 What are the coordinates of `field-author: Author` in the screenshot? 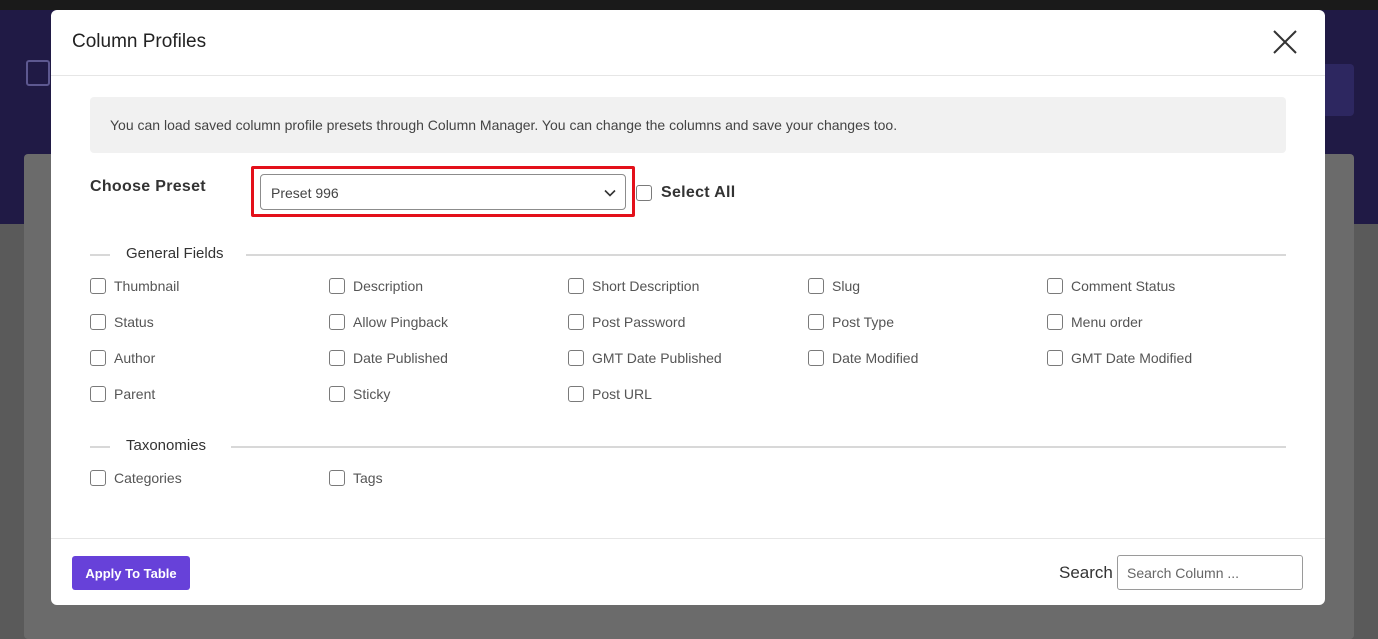 It's located at (122, 358).